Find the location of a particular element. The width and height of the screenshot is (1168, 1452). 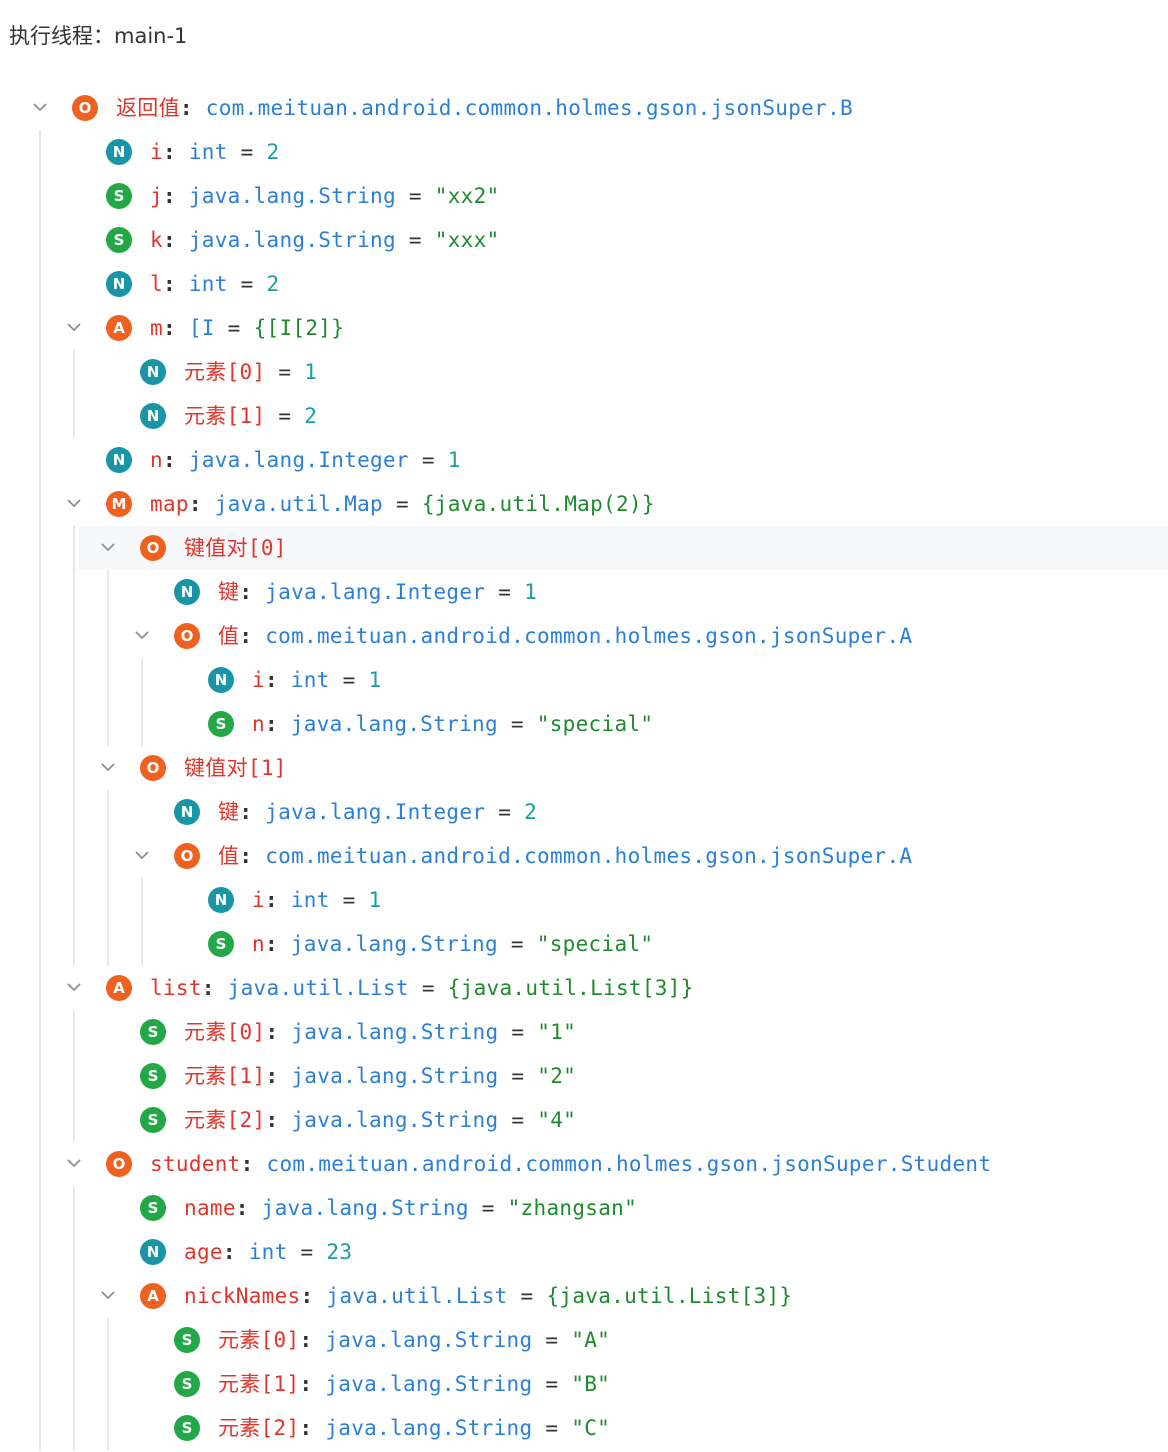

tree-row: S 元素[2]: java.lang.String = "C" is located at coordinates (584, 1428).